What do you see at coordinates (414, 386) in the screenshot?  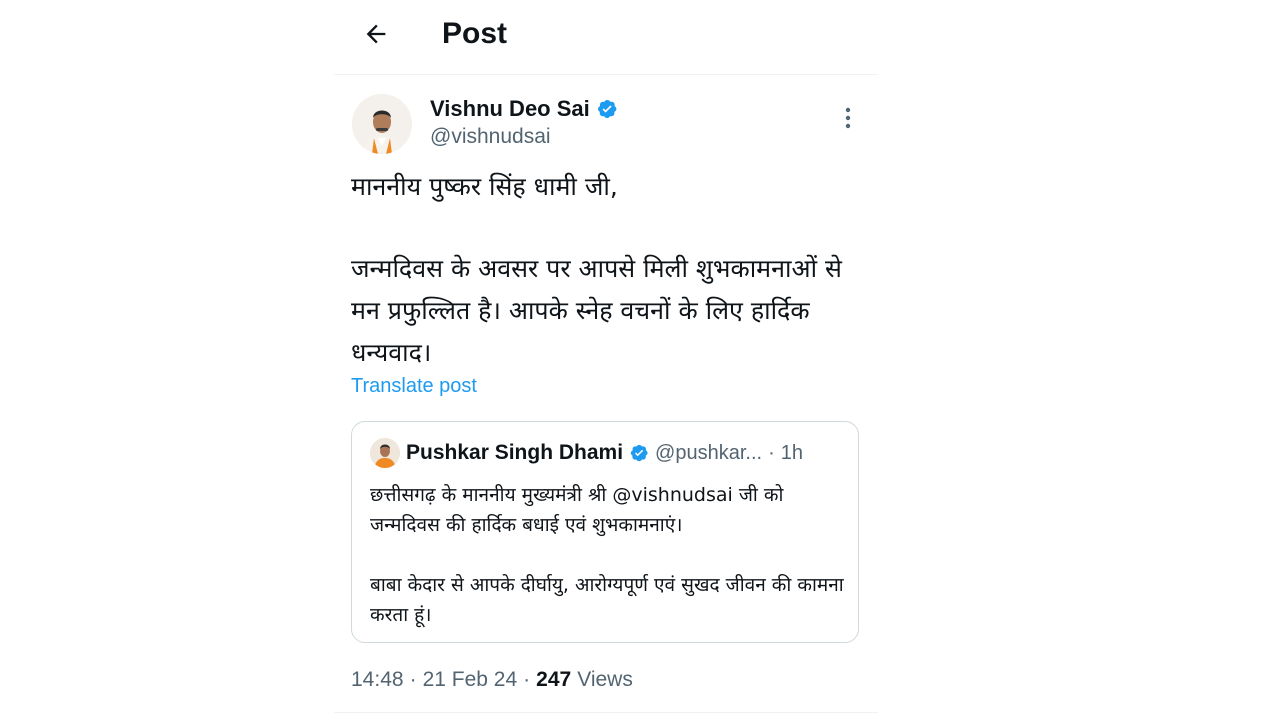 I see `translate-post-link: Translate post` at bounding box center [414, 386].